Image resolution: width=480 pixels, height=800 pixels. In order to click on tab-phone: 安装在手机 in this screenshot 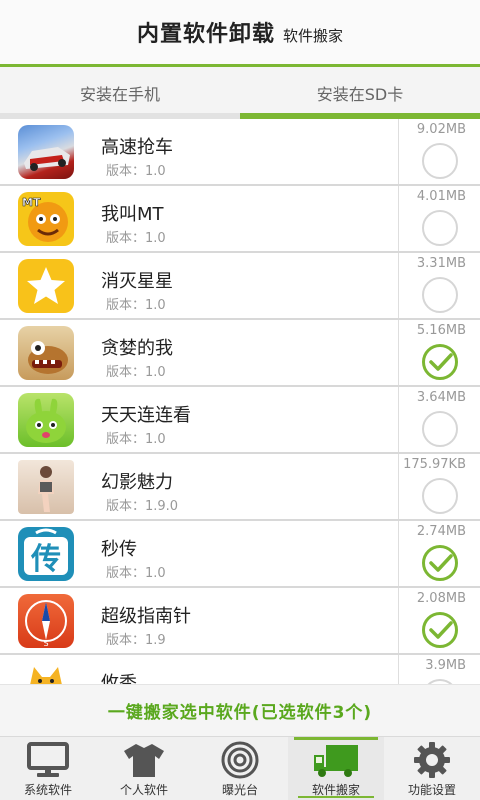, I will do `click(120, 93)`.